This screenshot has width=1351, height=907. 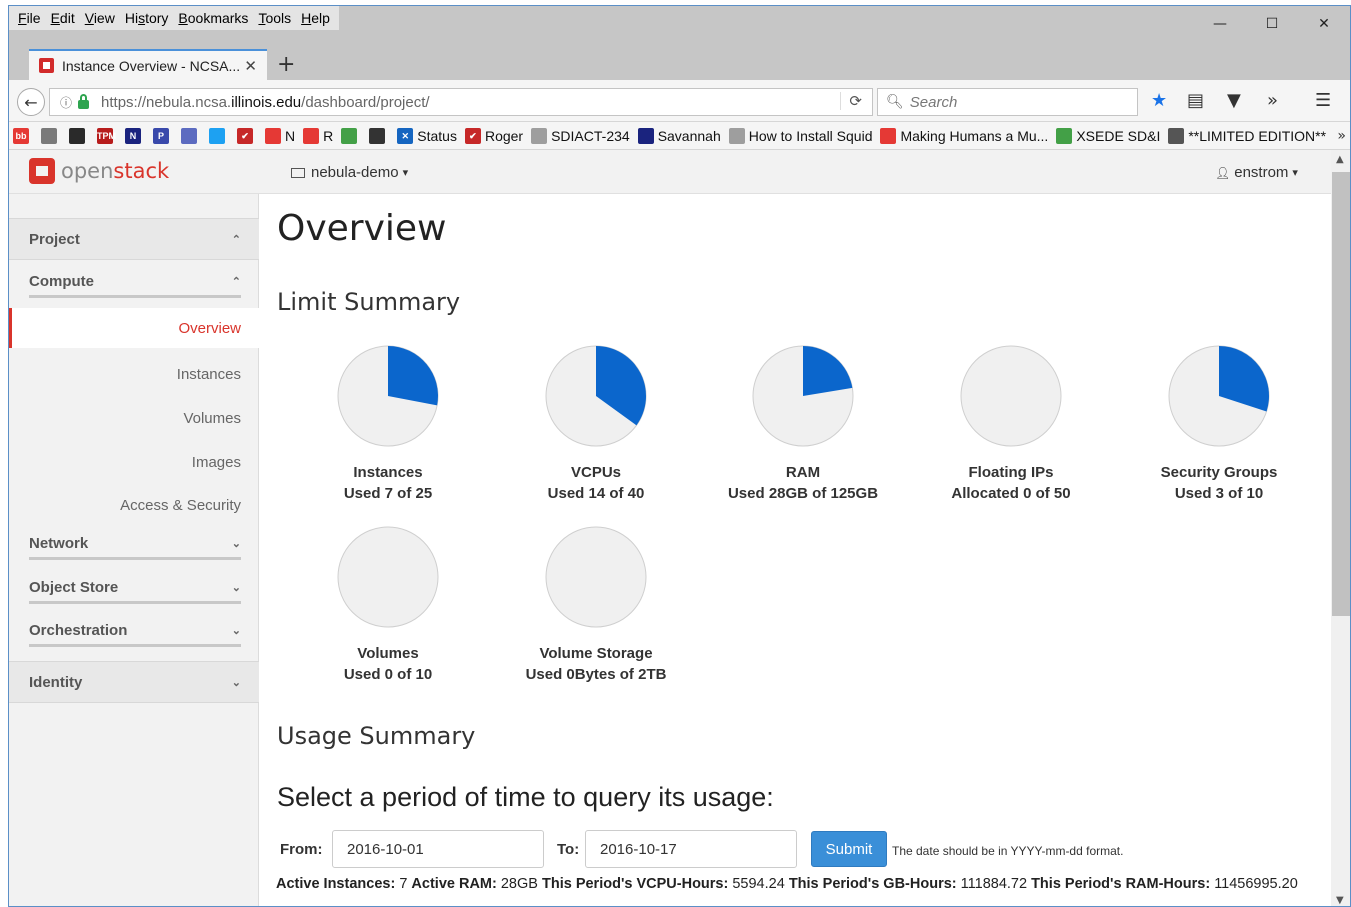 What do you see at coordinates (1159, 100) in the screenshot?
I see `bookmark-star-icon: ★` at bounding box center [1159, 100].